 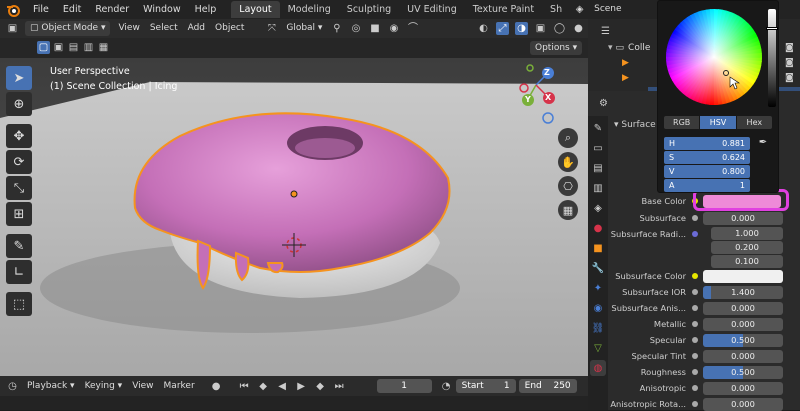 I want to click on next-keyframe-icon: ◆, so click(x=320, y=386).